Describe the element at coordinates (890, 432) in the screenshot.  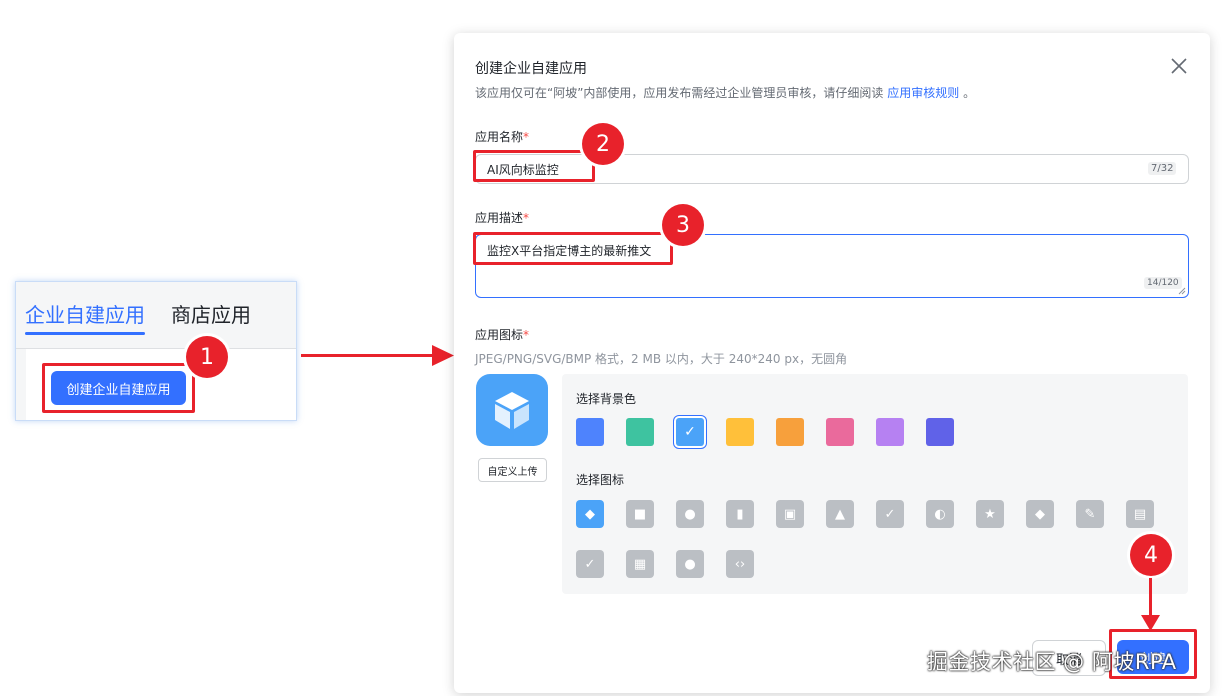
I see `color-swatch-purple` at that location.